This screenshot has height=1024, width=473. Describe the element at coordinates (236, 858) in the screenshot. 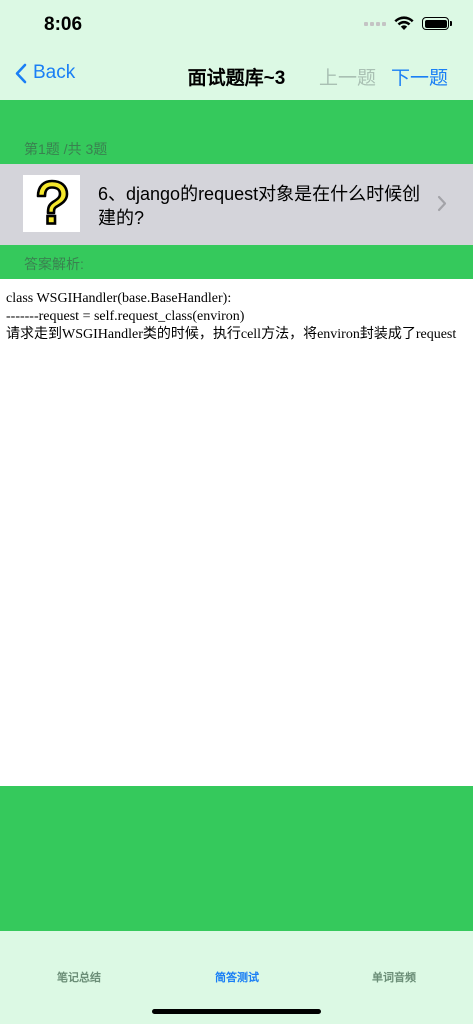

I see `bottom-panel` at that location.